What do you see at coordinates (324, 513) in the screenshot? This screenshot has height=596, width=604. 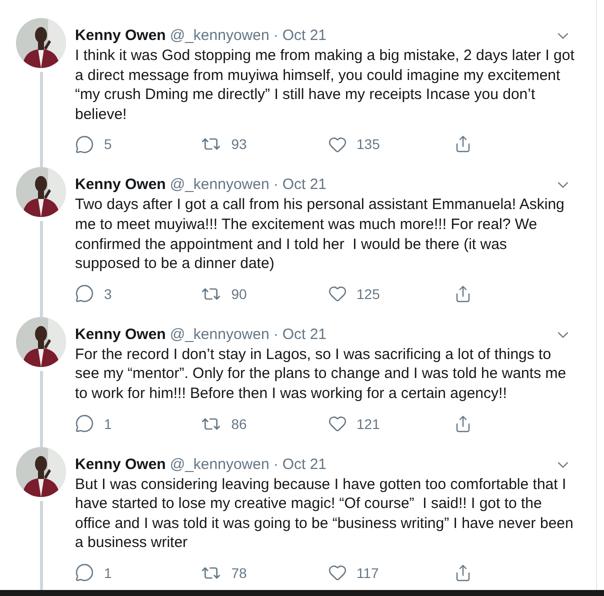 I see `tweet-text: But I was considering leaving because I have gotten too comfortable that I have started to lose my creative magic! “Of course” I said!! I got to the office and I was told it was going to be “business writing” I have never been a business writer` at bounding box center [324, 513].